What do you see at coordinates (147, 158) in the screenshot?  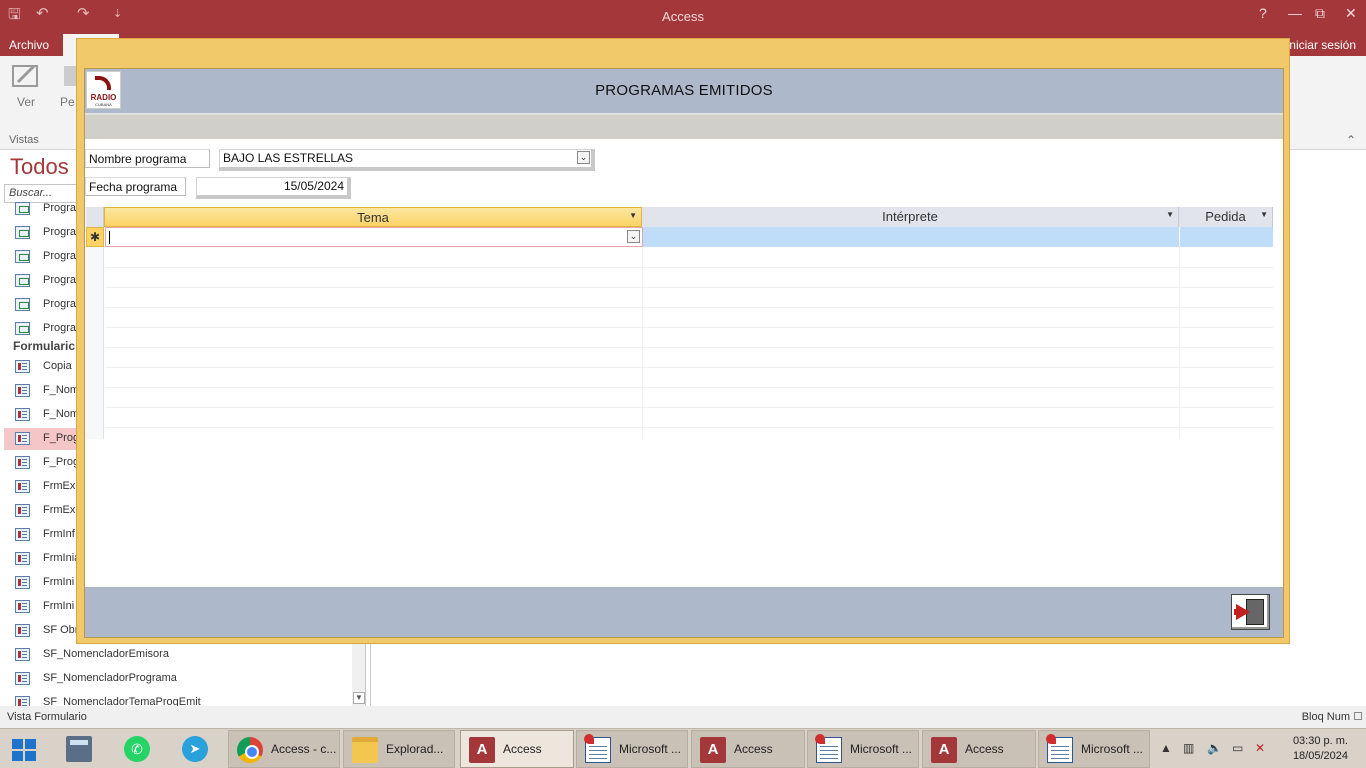 I see `program-name-label: Nombre programa` at bounding box center [147, 158].